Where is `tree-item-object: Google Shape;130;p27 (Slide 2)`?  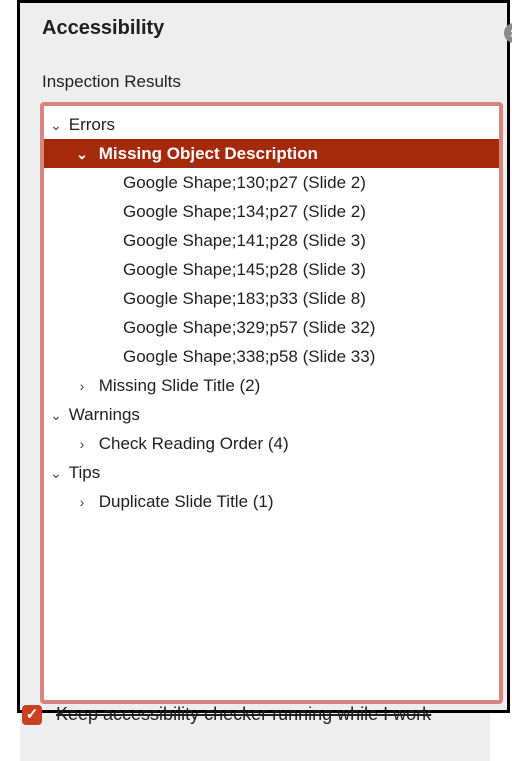 tree-item-object: Google Shape;130;p27 (Slide 2) is located at coordinates (271, 182).